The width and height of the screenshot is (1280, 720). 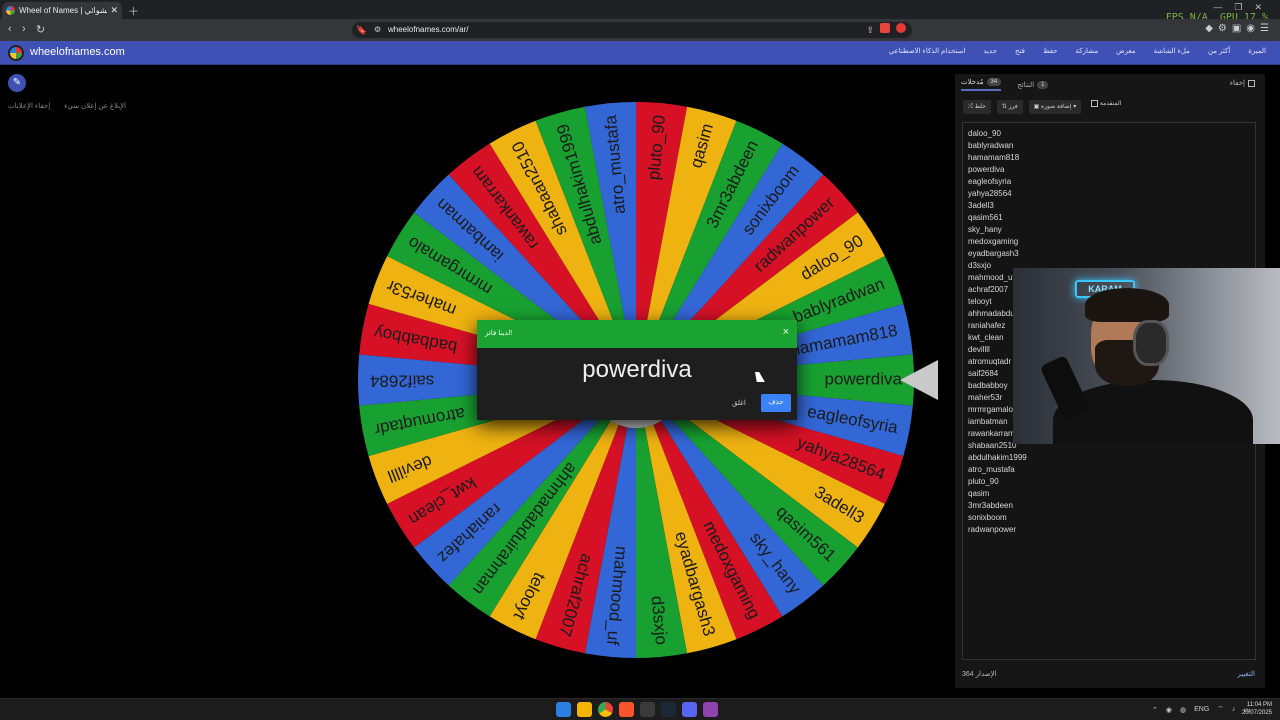 What do you see at coordinates (1109, 530) in the screenshot?
I see `entry-row: radwanpower` at bounding box center [1109, 530].